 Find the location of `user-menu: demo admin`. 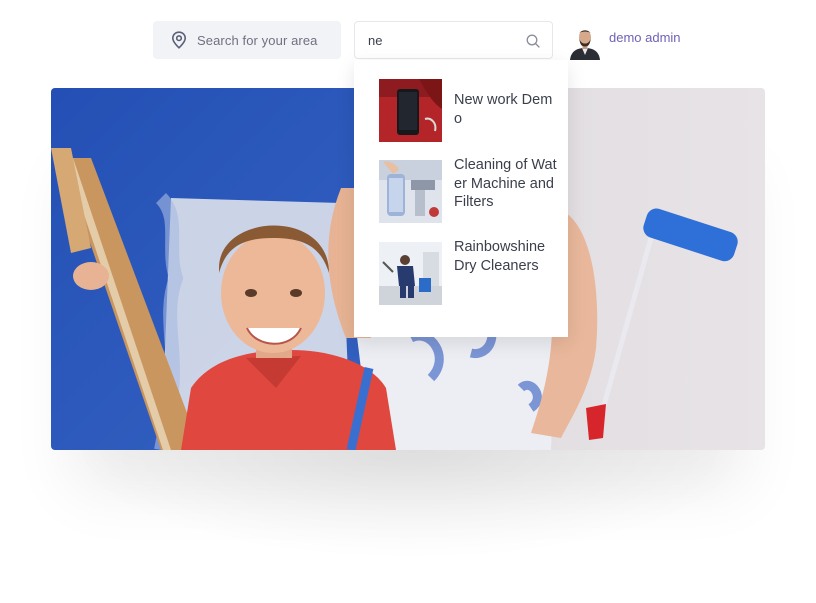

user-menu: demo admin is located at coordinates (625, 43).